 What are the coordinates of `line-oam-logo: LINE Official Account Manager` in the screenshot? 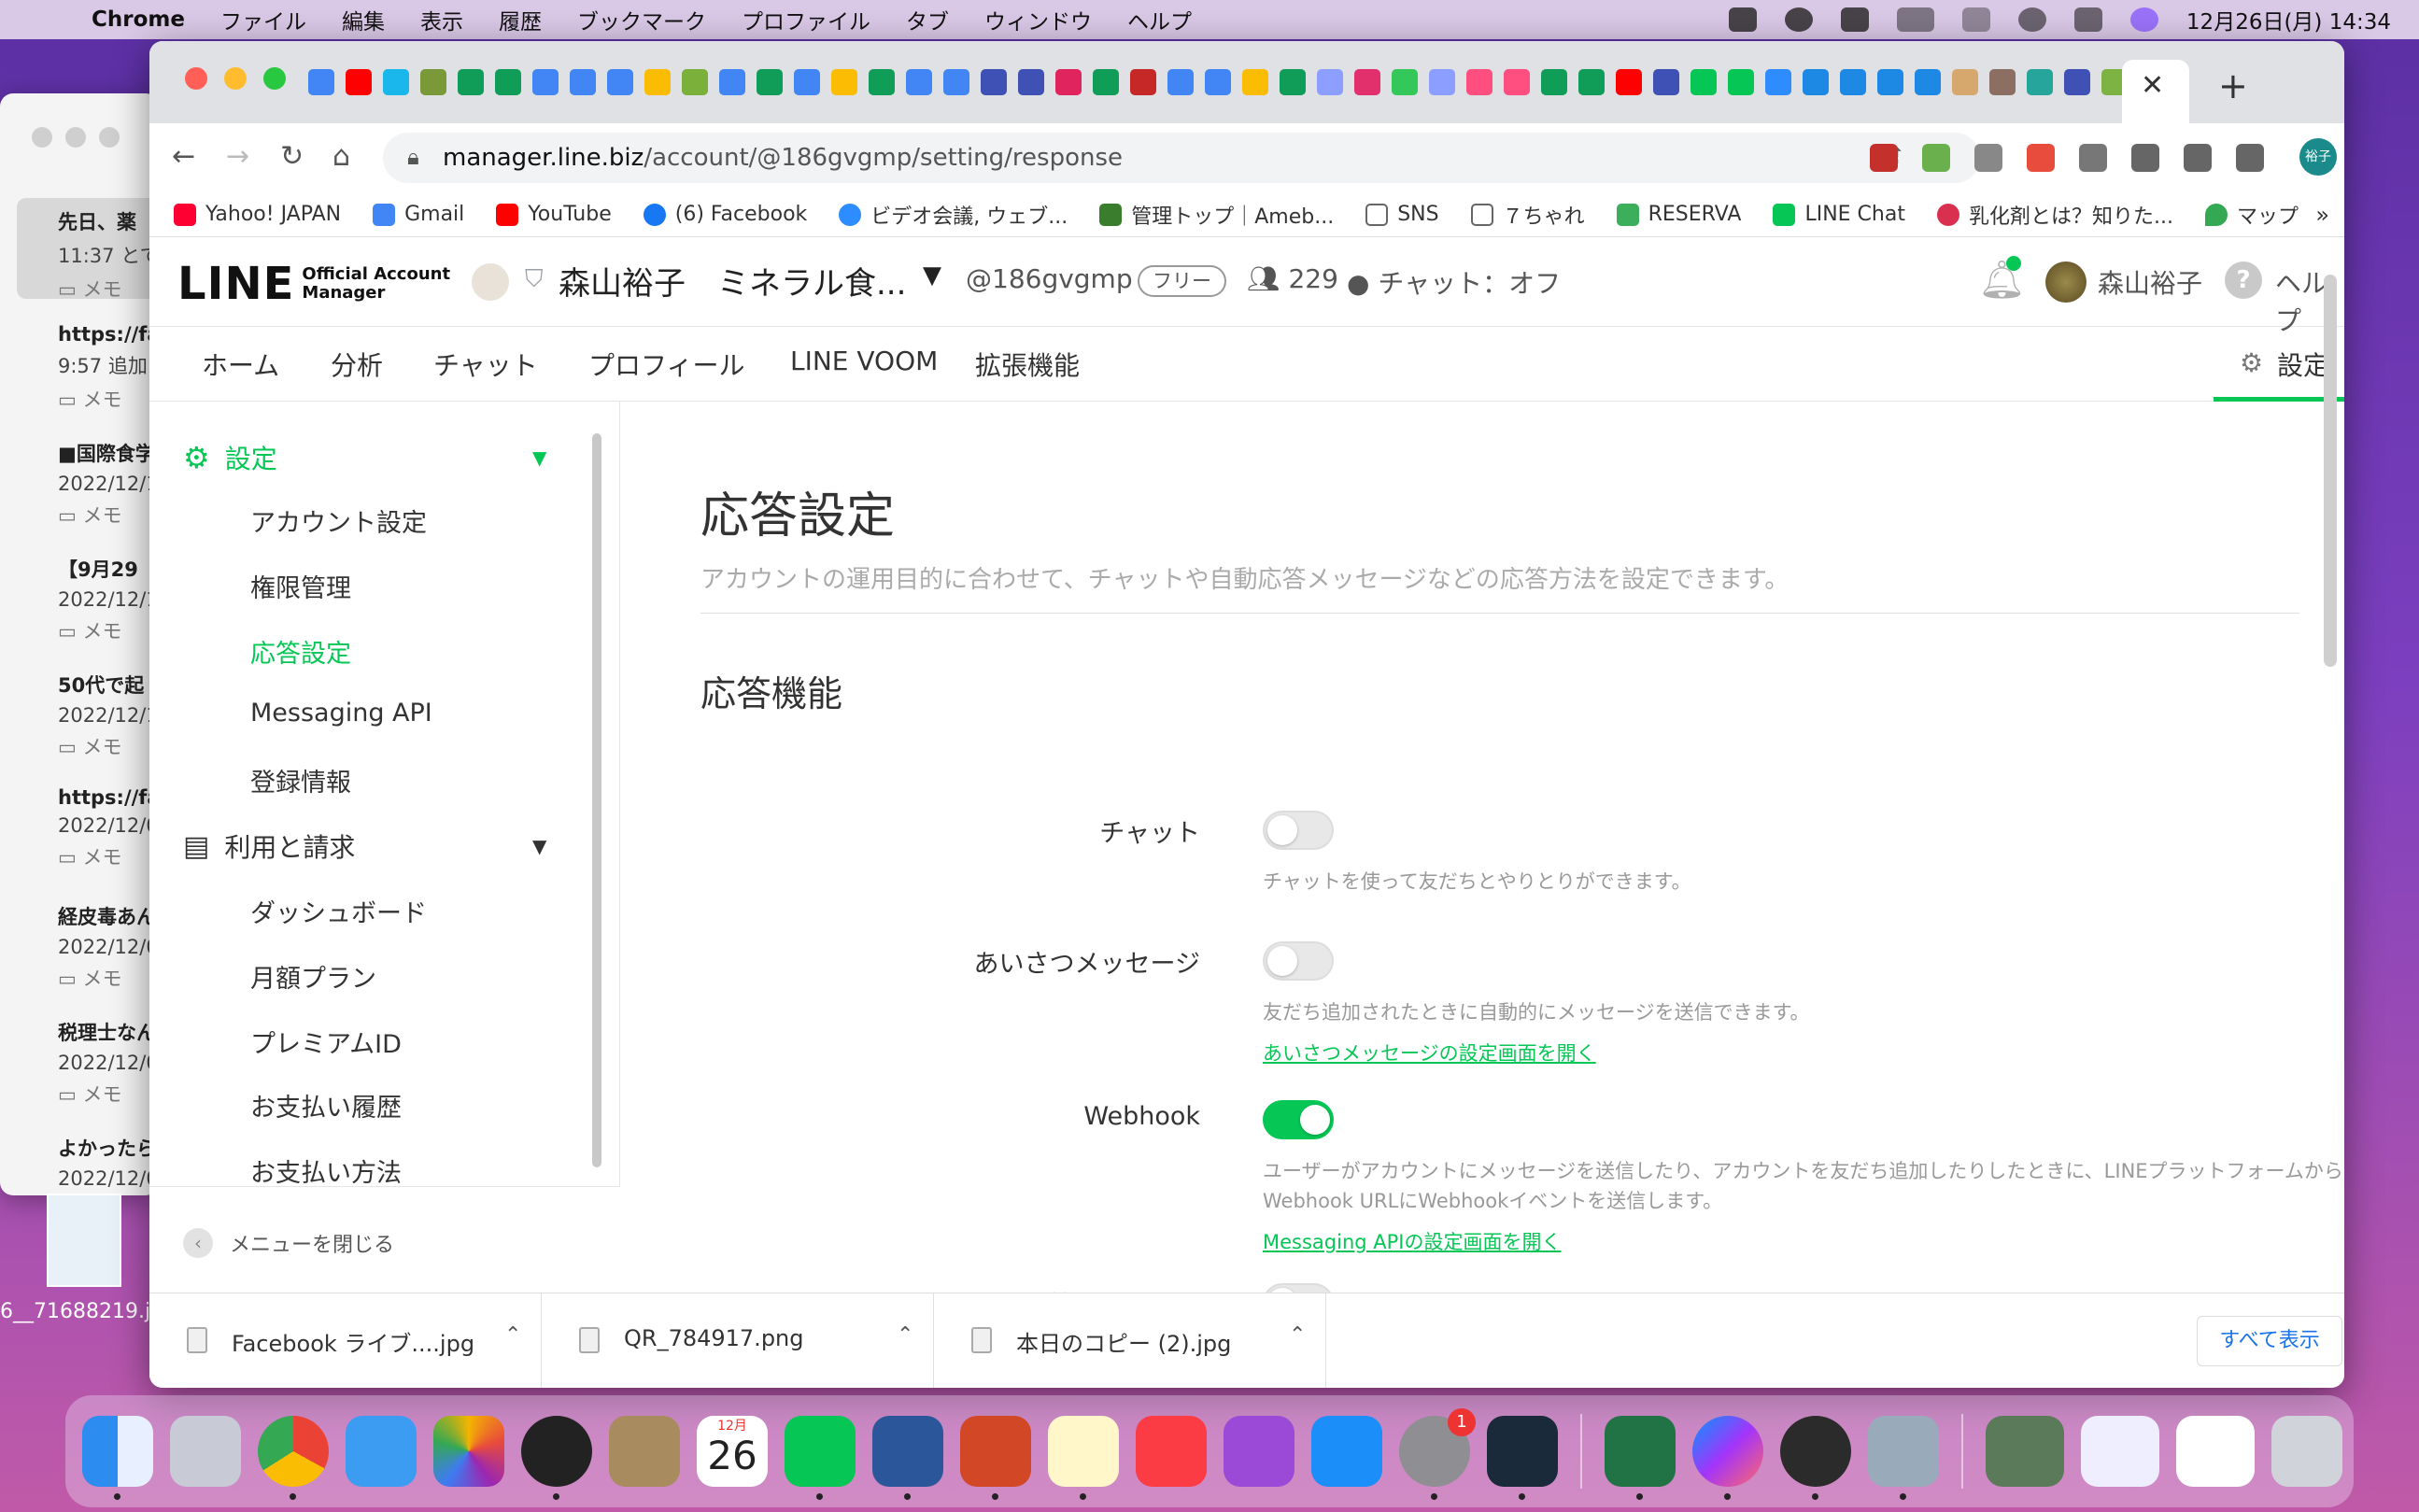 It's located at (313, 284).